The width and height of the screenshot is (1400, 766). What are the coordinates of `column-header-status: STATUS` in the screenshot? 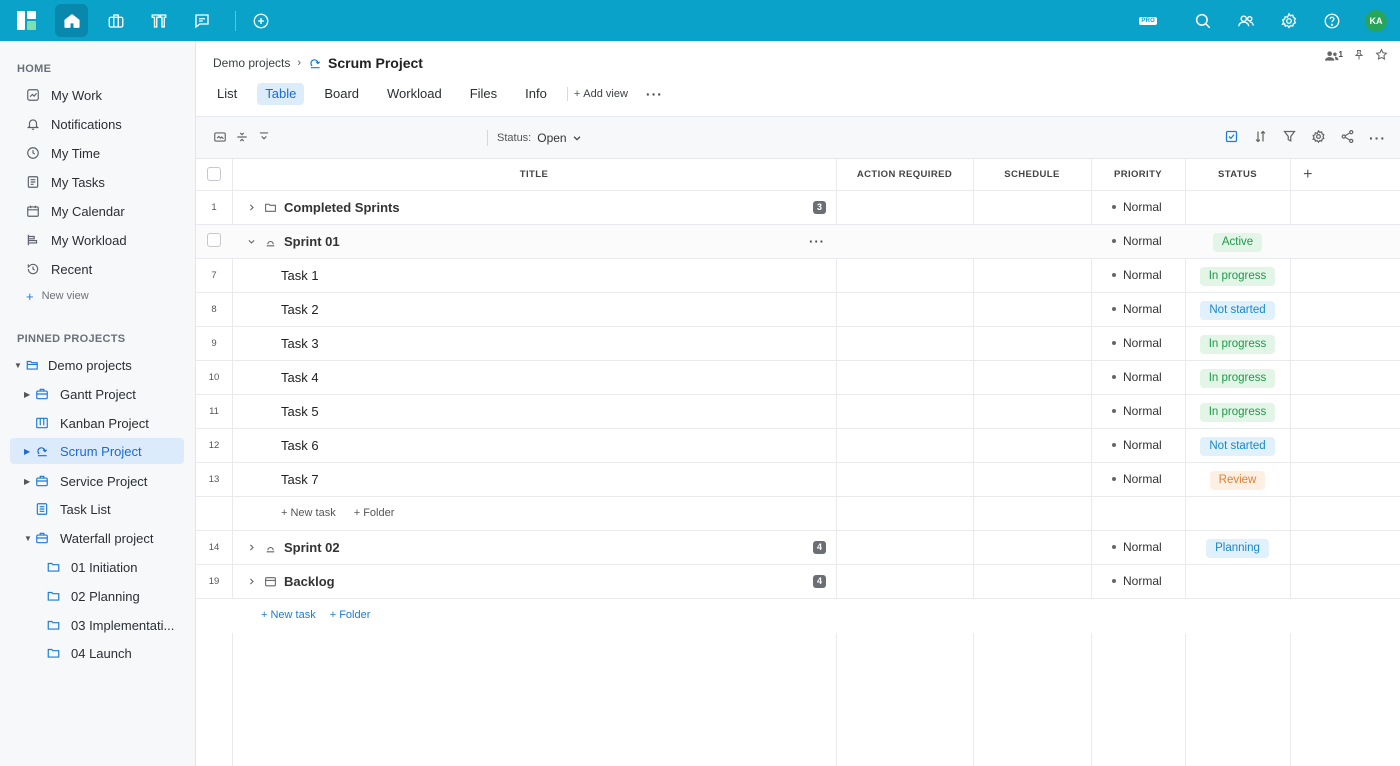 It's located at (1237, 174).